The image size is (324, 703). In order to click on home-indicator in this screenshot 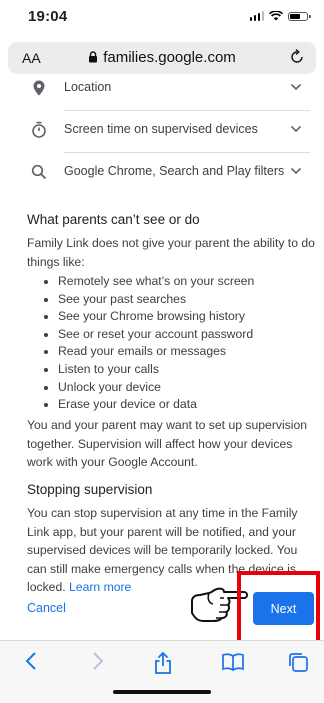, I will do `click(162, 692)`.